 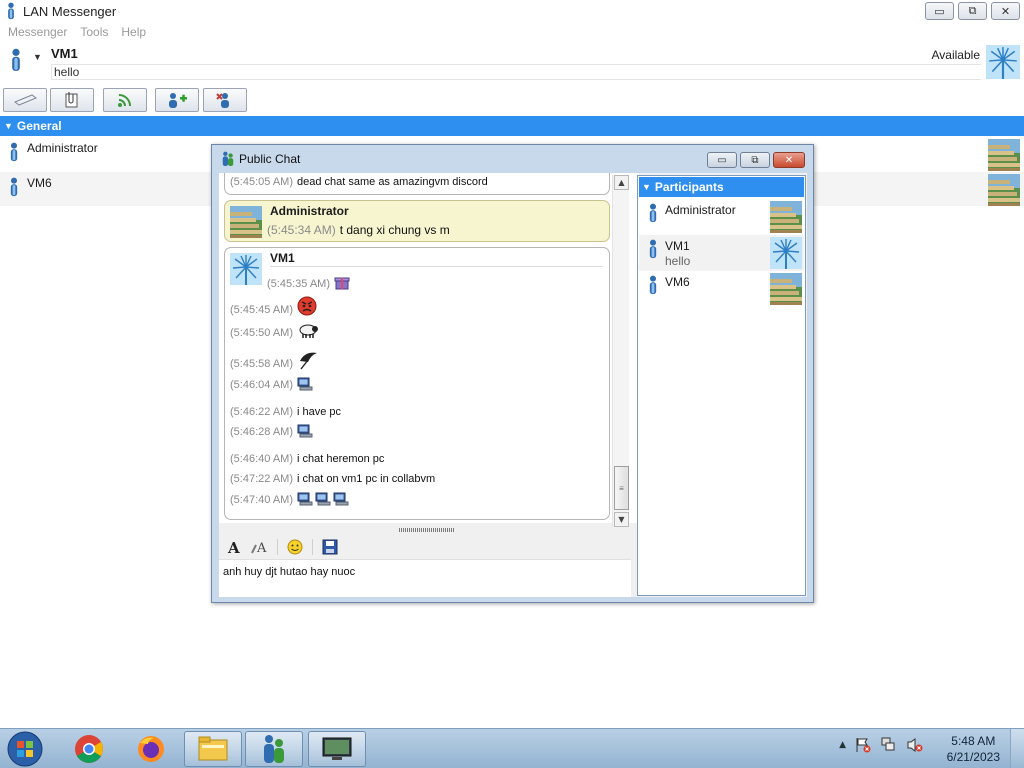 What do you see at coordinates (39, 126) in the screenshot?
I see `group-name: General` at bounding box center [39, 126].